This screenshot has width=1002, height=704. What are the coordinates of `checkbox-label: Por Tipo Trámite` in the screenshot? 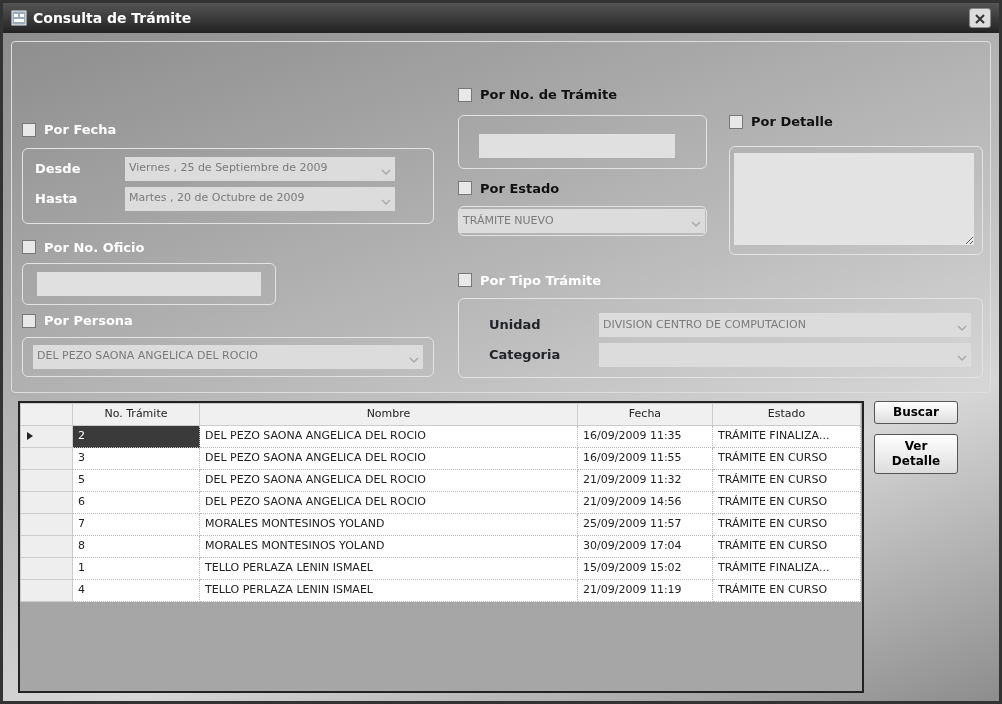 It's located at (541, 280).